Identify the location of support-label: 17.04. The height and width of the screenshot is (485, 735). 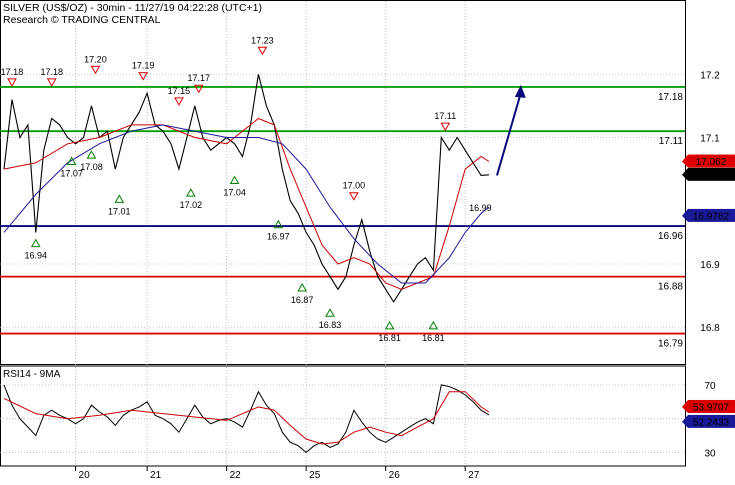
(234, 192).